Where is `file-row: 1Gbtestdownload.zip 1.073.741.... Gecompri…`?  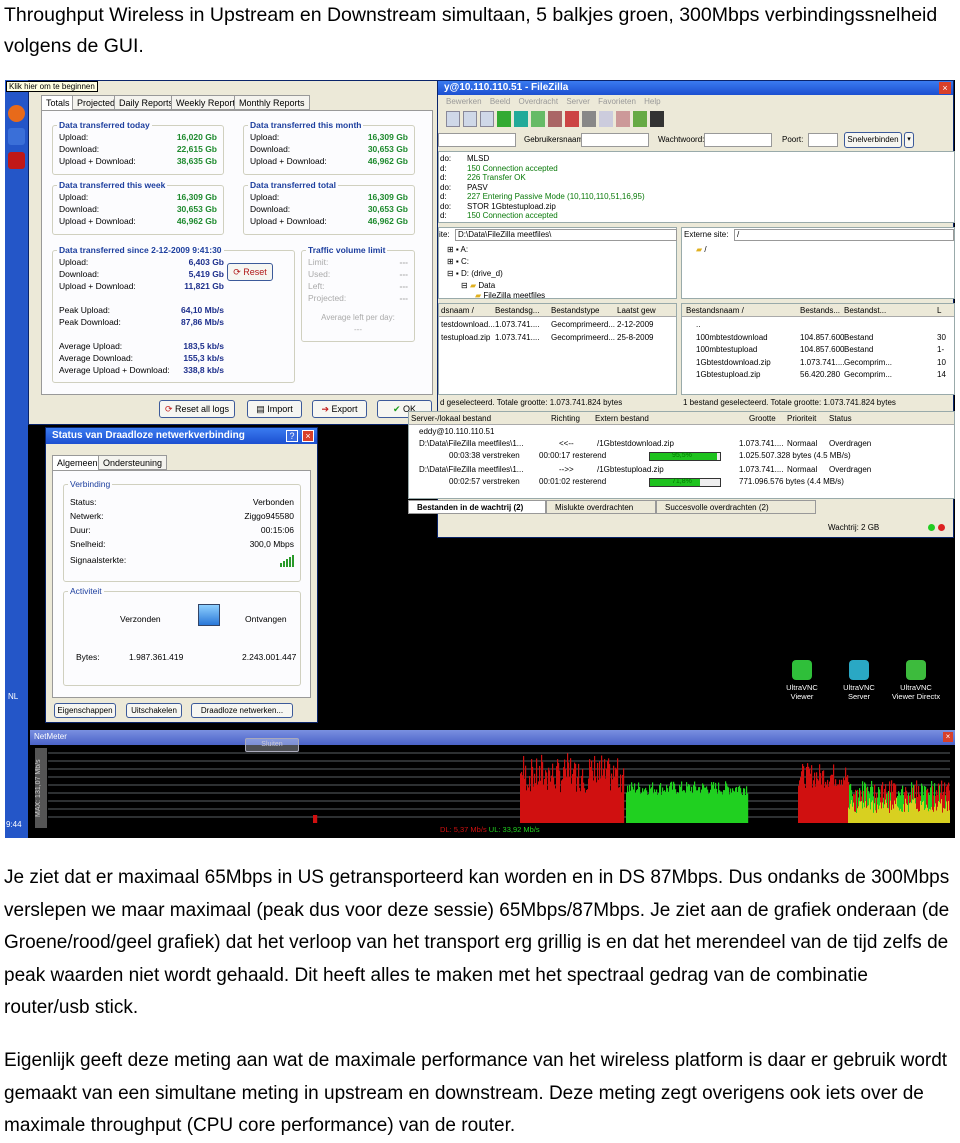 file-row: 1Gbtestdownload.zip 1.073.741.... Gecompri… is located at coordinates (818, 364).